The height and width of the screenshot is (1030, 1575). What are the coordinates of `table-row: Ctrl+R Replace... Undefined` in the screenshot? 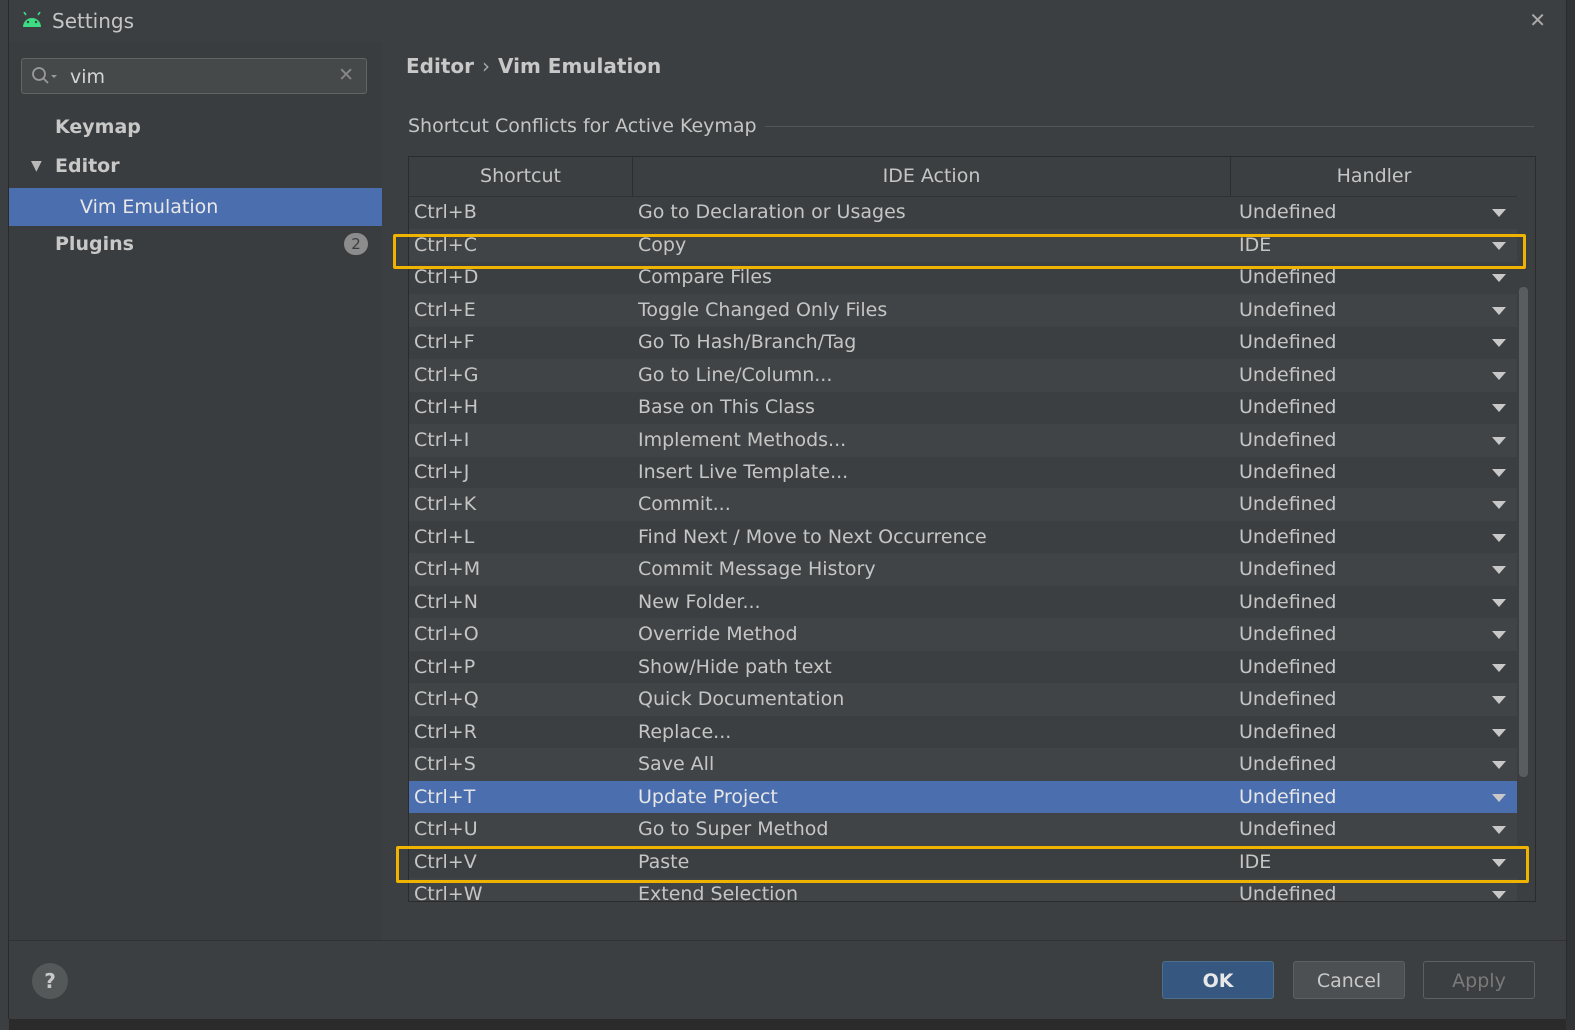 It's located at (963, 732).